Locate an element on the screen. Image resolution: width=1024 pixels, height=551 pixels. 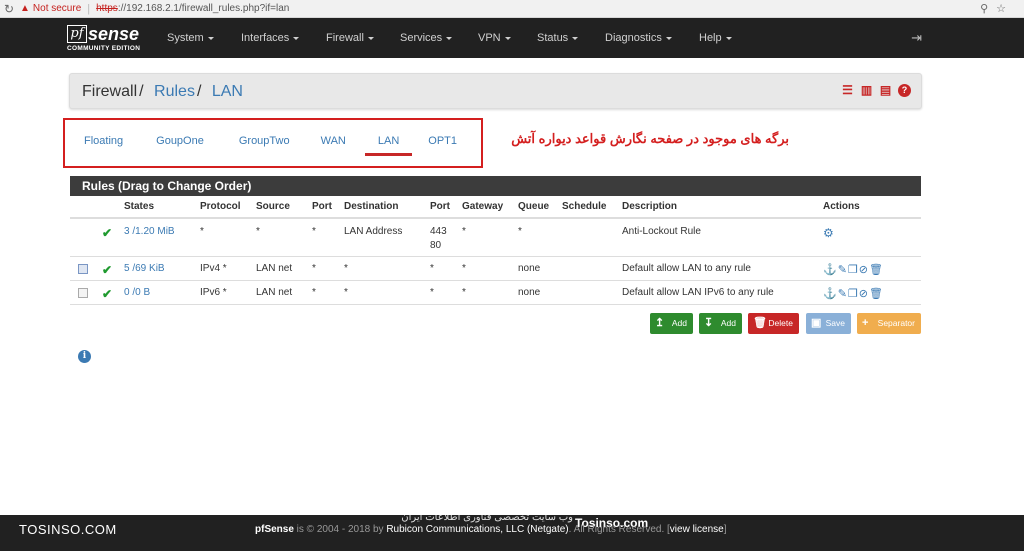
logo-edition: COMMUNITY EDITION is located at coordinates (104, 48).